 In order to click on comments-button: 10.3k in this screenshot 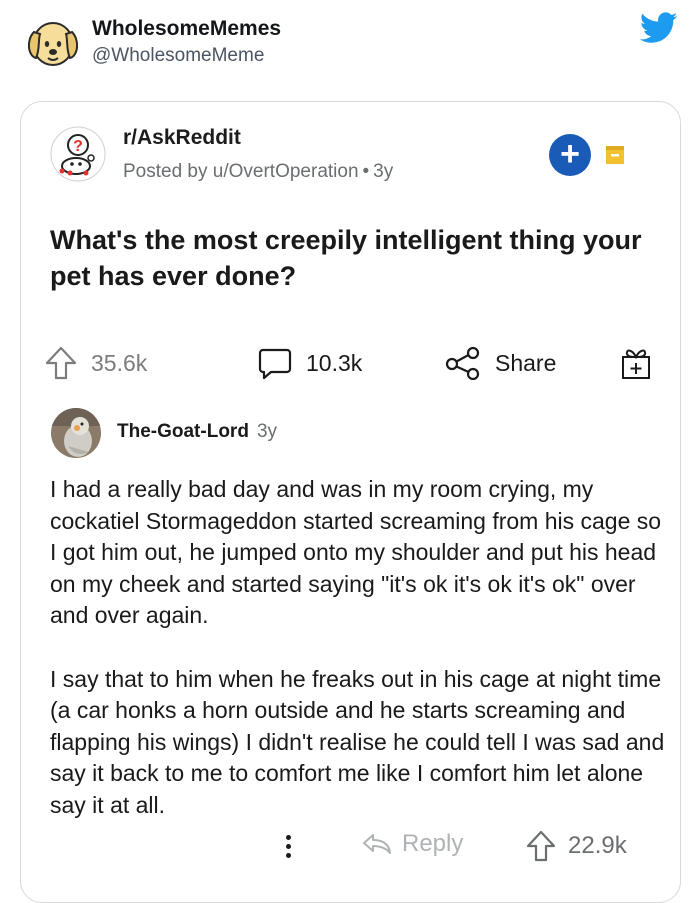, I will do `click(310, 363)`.